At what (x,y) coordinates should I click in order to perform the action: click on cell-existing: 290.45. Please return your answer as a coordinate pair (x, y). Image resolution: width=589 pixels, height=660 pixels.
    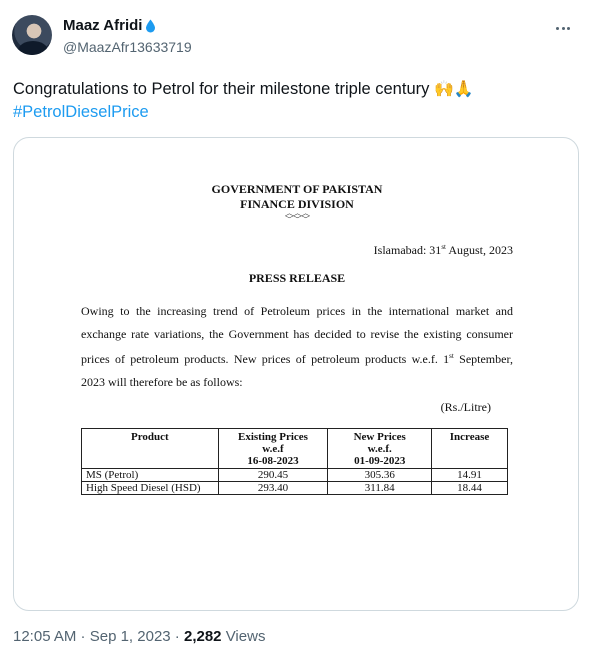
    Looking at the image, I should click on (273, 475).